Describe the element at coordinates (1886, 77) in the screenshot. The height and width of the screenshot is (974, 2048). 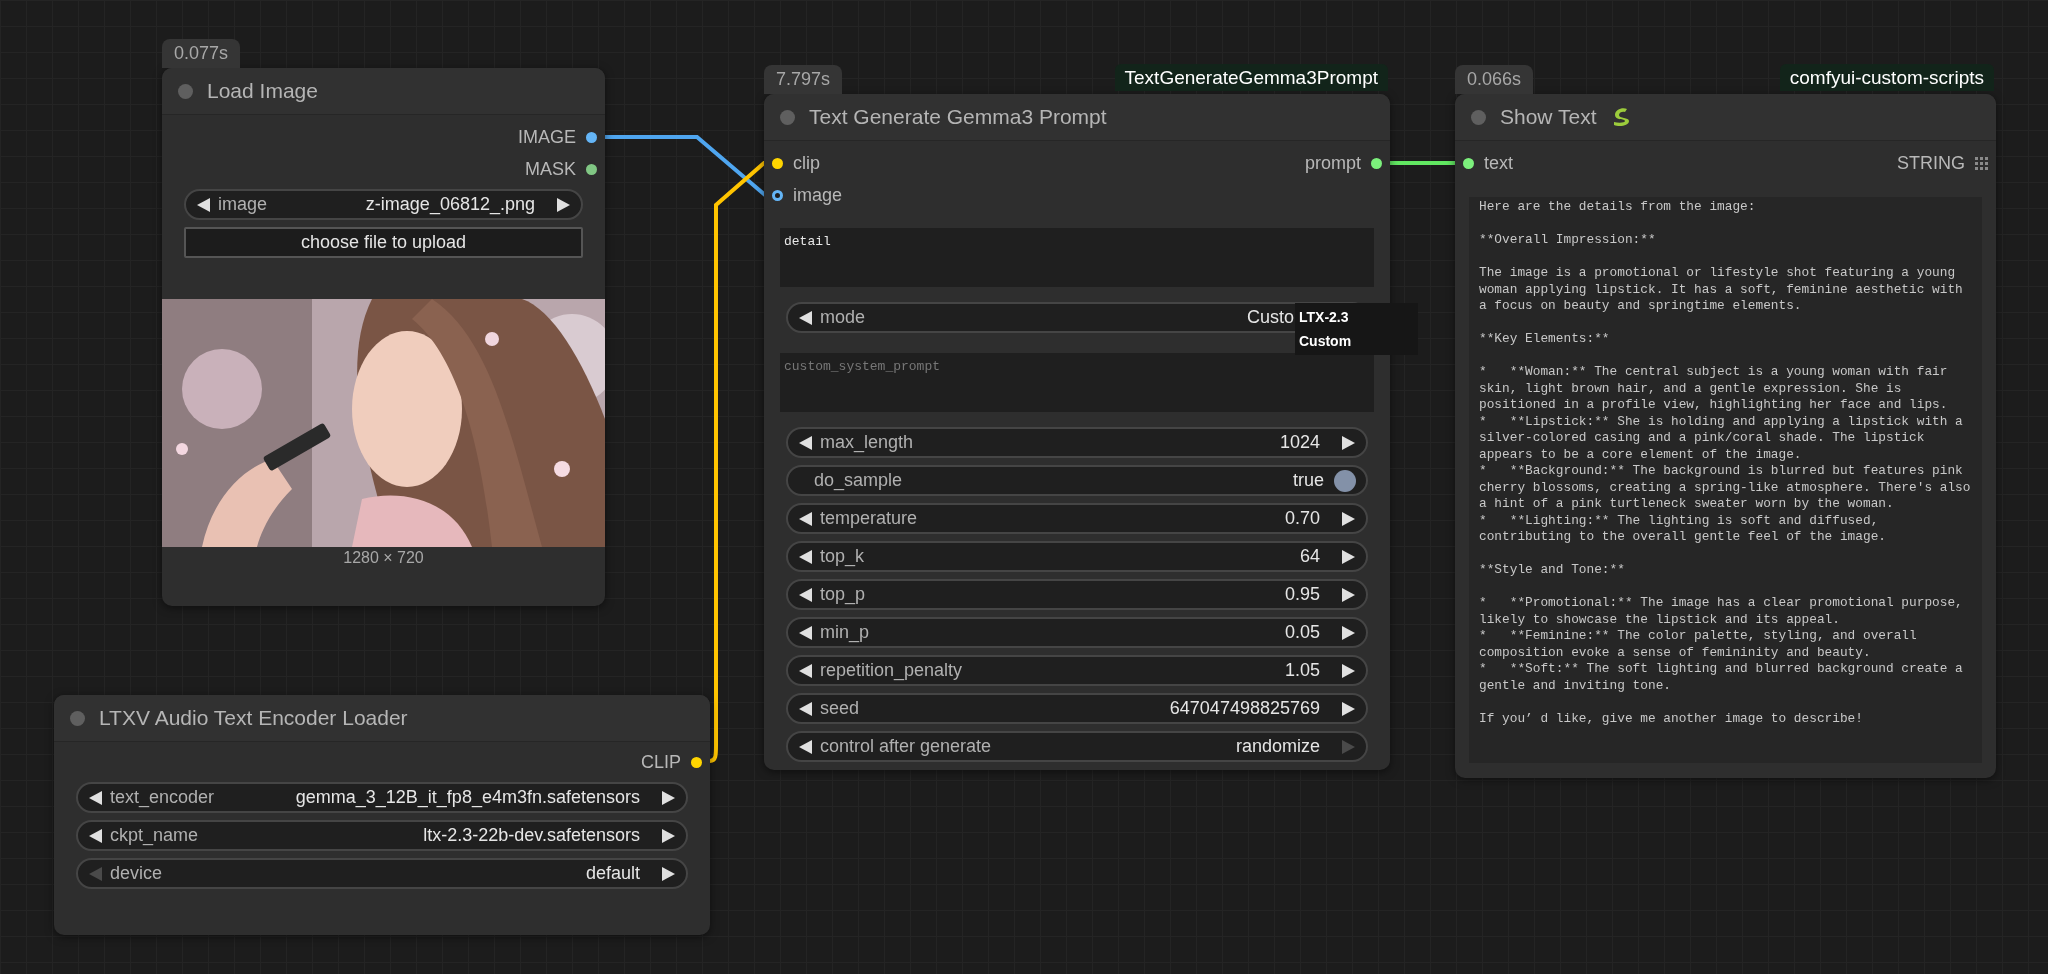
I see `node-class-badge: comfyui-custom-scripts` at that location.